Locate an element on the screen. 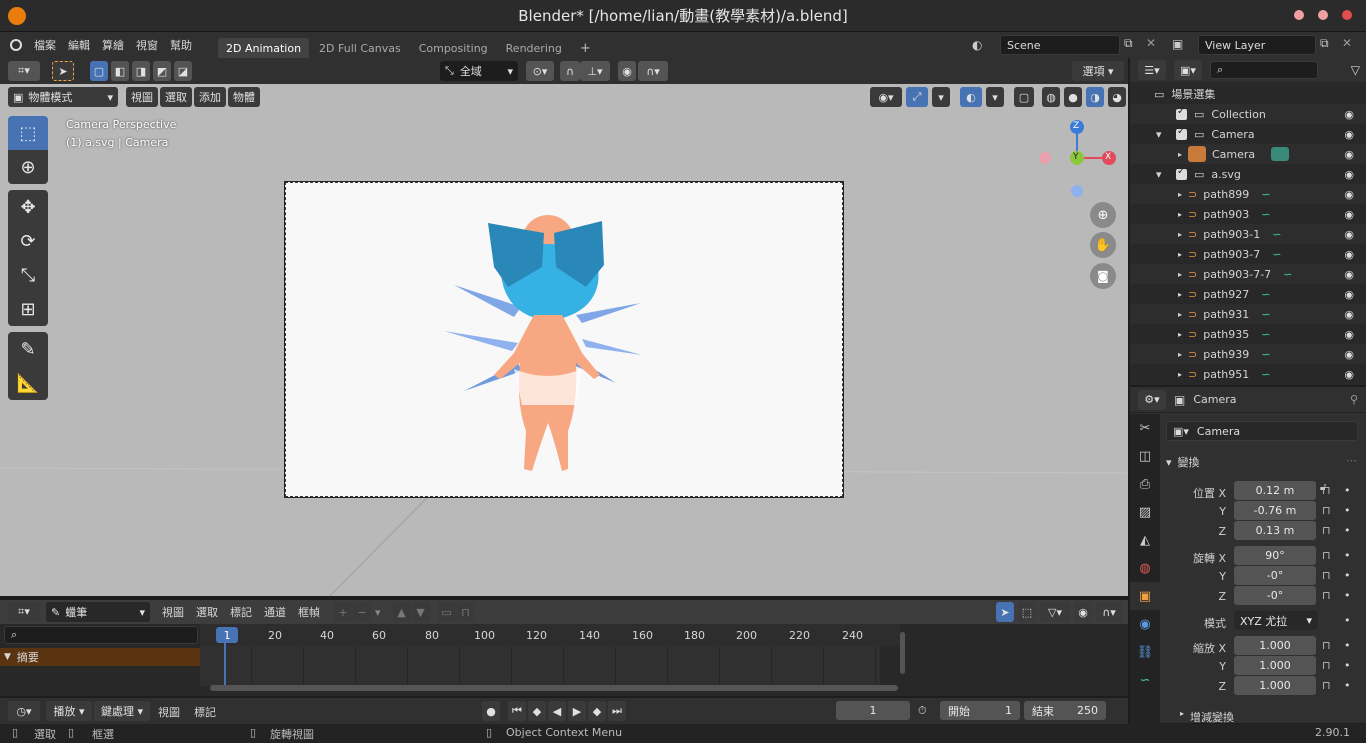 Image resolution: width=1366 pixels, height=743 pixels. options-dropdown: 選項 ▾ is located at coordinates (1098, 71).